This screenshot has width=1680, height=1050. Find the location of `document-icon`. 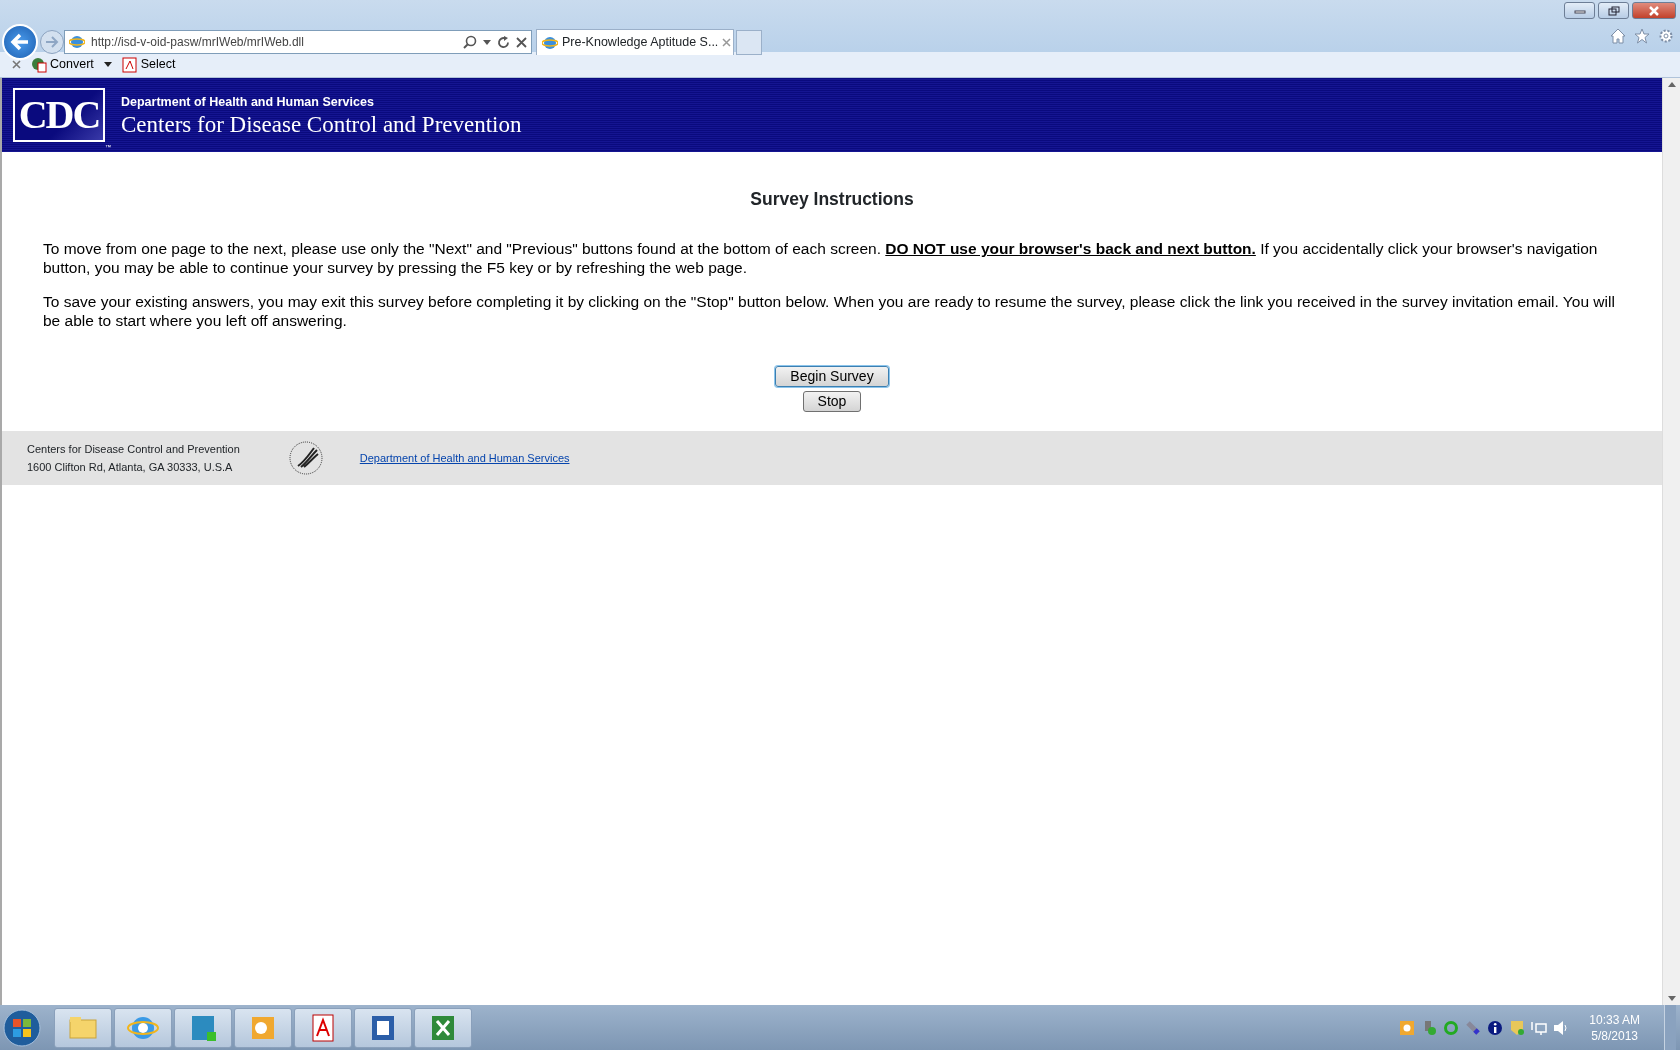

document-icon is located at coordinates (129, 64).